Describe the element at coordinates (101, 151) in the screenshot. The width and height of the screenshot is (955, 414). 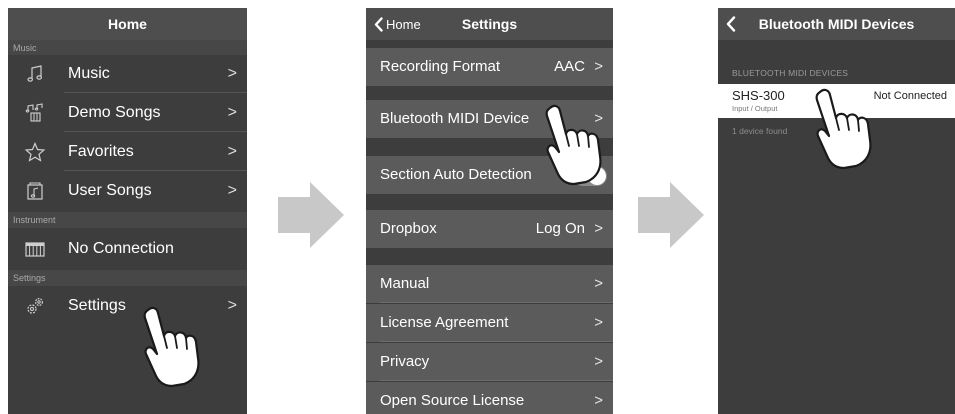
I see `home-item-label: Favorites` at that location.